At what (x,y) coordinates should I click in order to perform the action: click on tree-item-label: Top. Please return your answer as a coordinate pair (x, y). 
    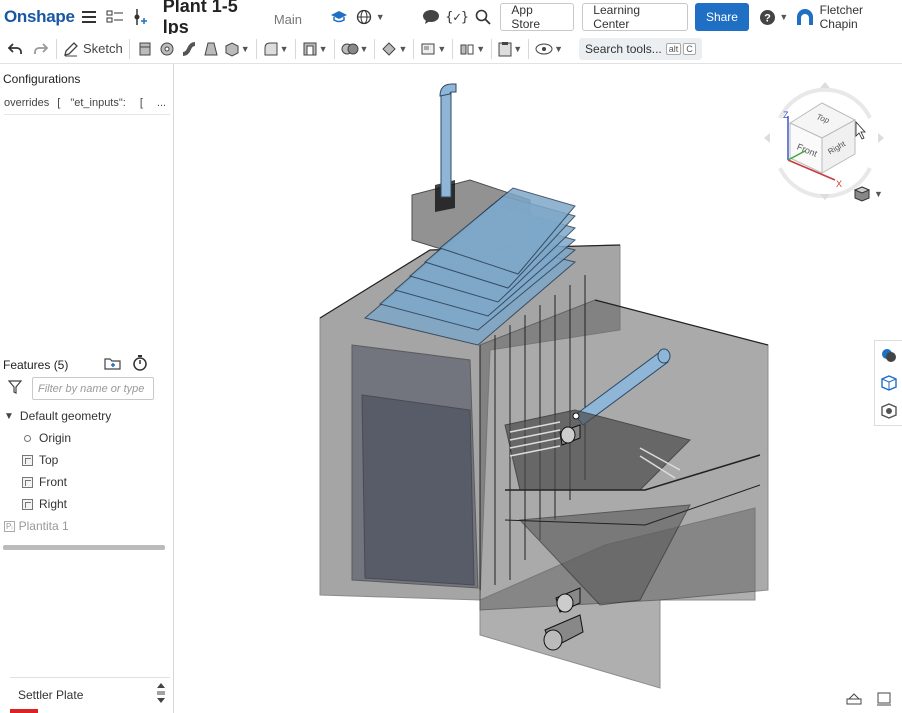
    Looking at the image, I should click on (49, 460).